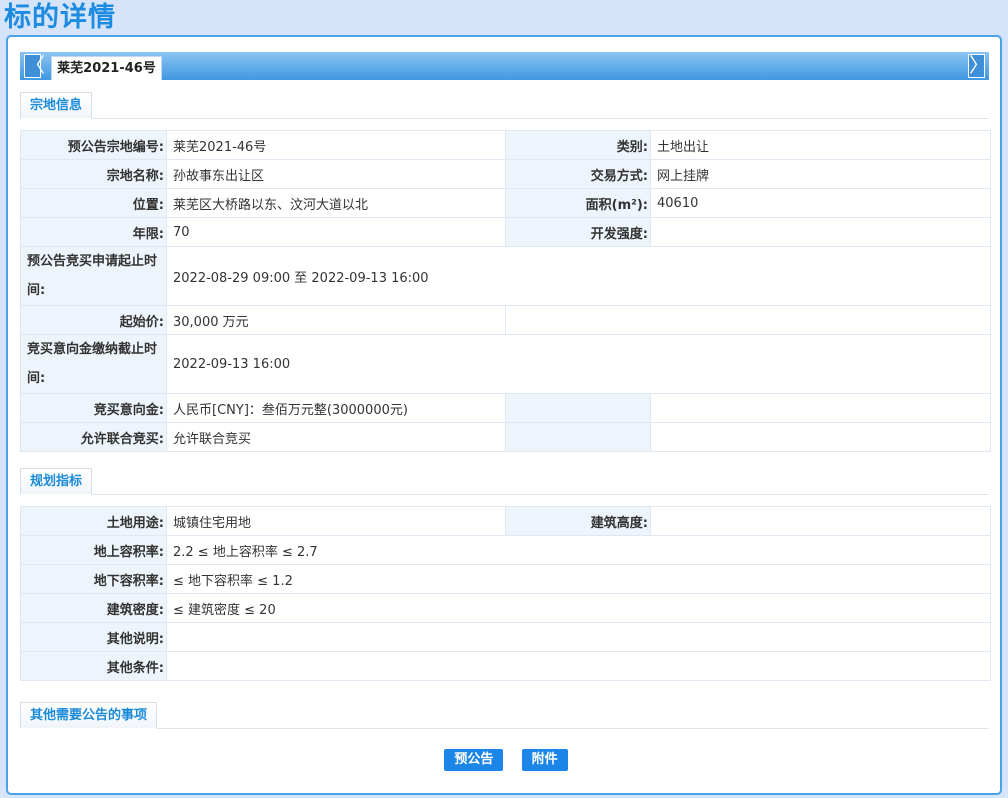 The width and height of the screenshot is (1008, 798). I want to click on category-label: 类别:, so click(578, 145).